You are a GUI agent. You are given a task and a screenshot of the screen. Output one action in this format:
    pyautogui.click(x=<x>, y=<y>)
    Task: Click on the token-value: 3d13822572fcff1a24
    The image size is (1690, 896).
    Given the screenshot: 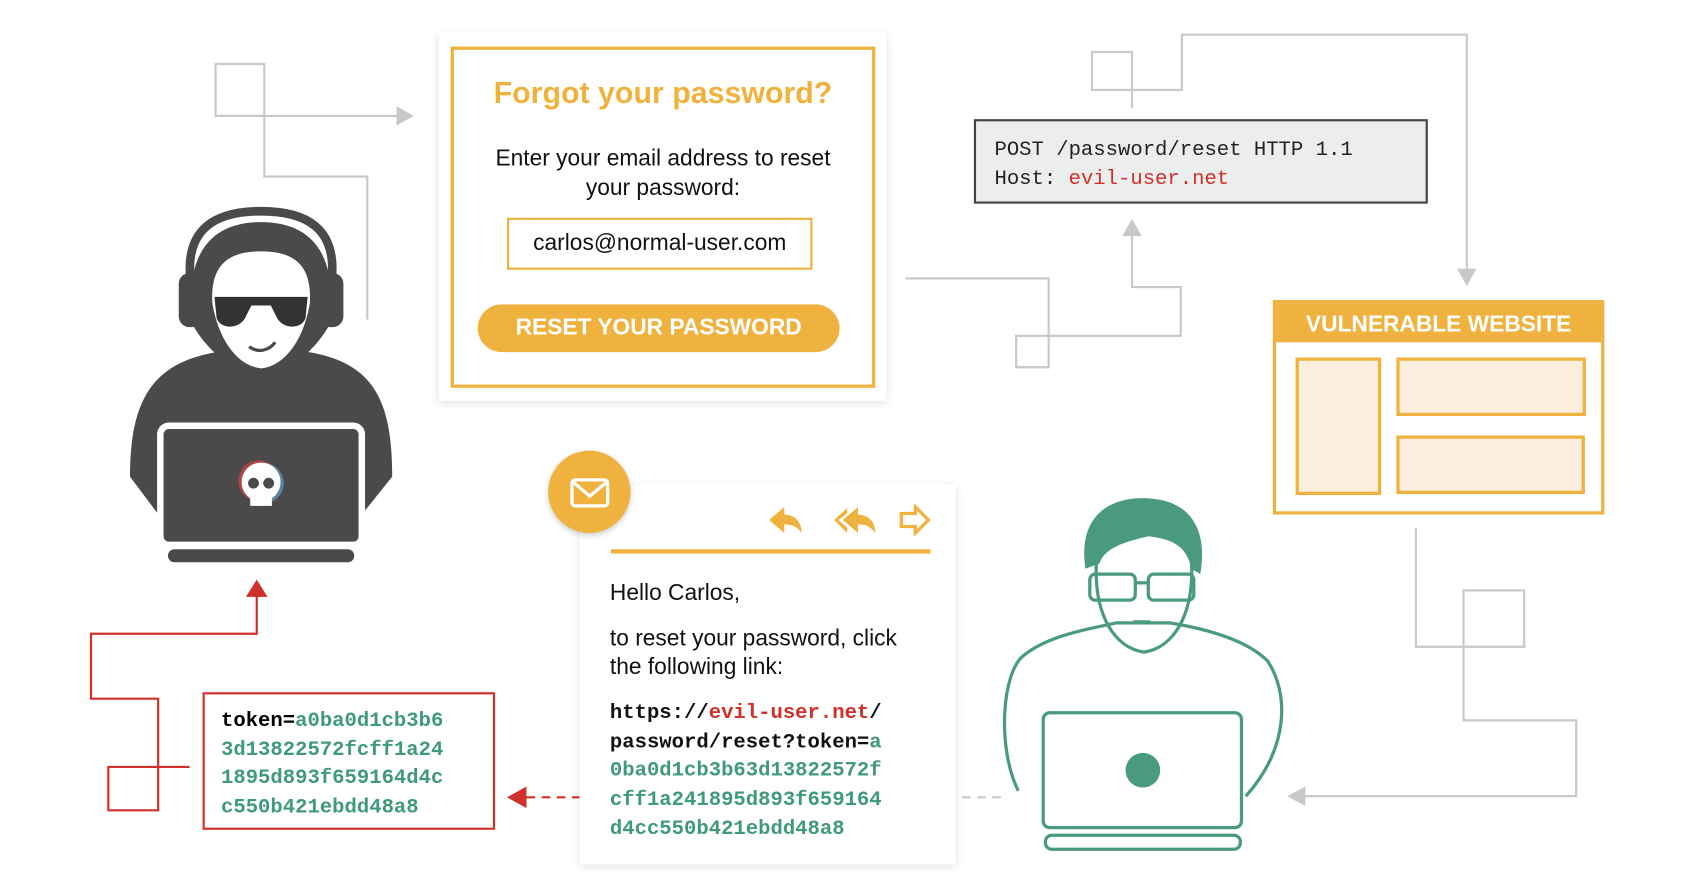 What is the action you would take?
    pyautogui.click(x=332, y=749)
    